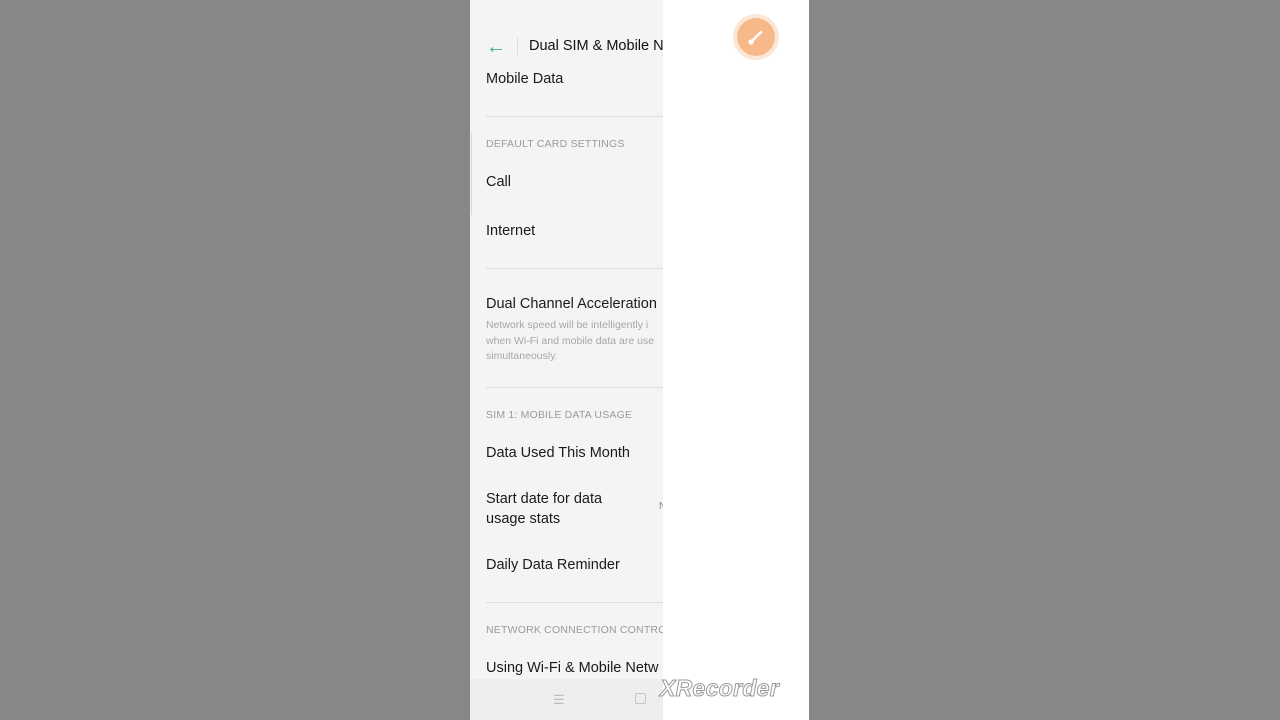  I want to click on internet-item: Internet, so click(510, 231).